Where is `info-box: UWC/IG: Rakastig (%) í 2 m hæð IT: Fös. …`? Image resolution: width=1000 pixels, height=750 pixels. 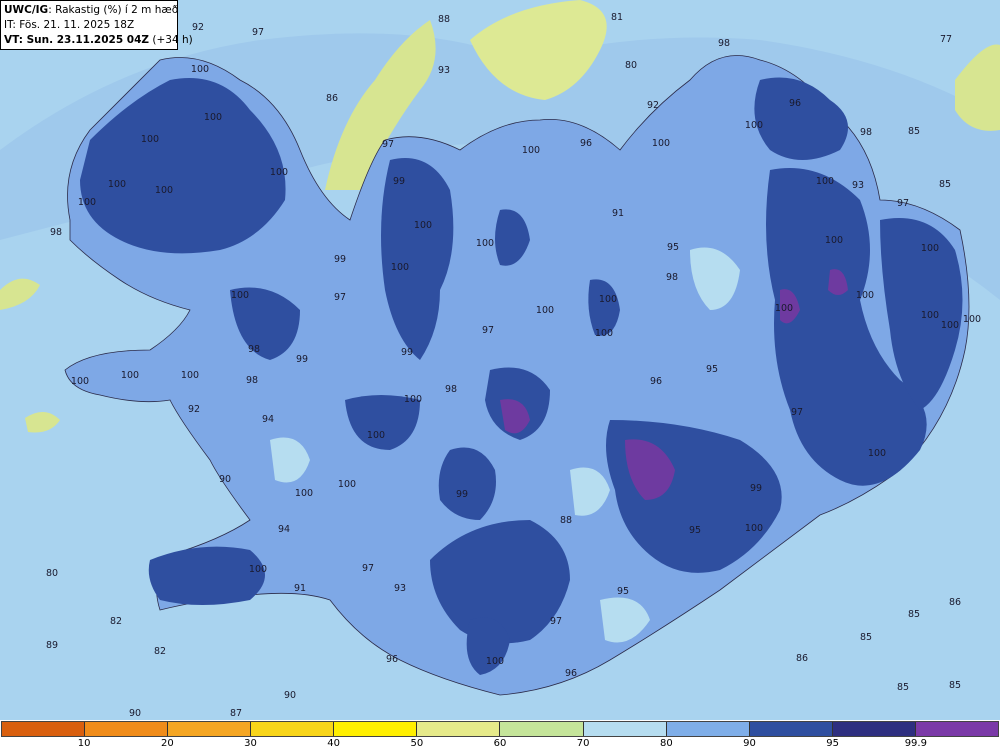
info-box: UWC/IG: Rakastig (%) í 2 m hæð IT: Fös. … is located at coordinates (96, 25).